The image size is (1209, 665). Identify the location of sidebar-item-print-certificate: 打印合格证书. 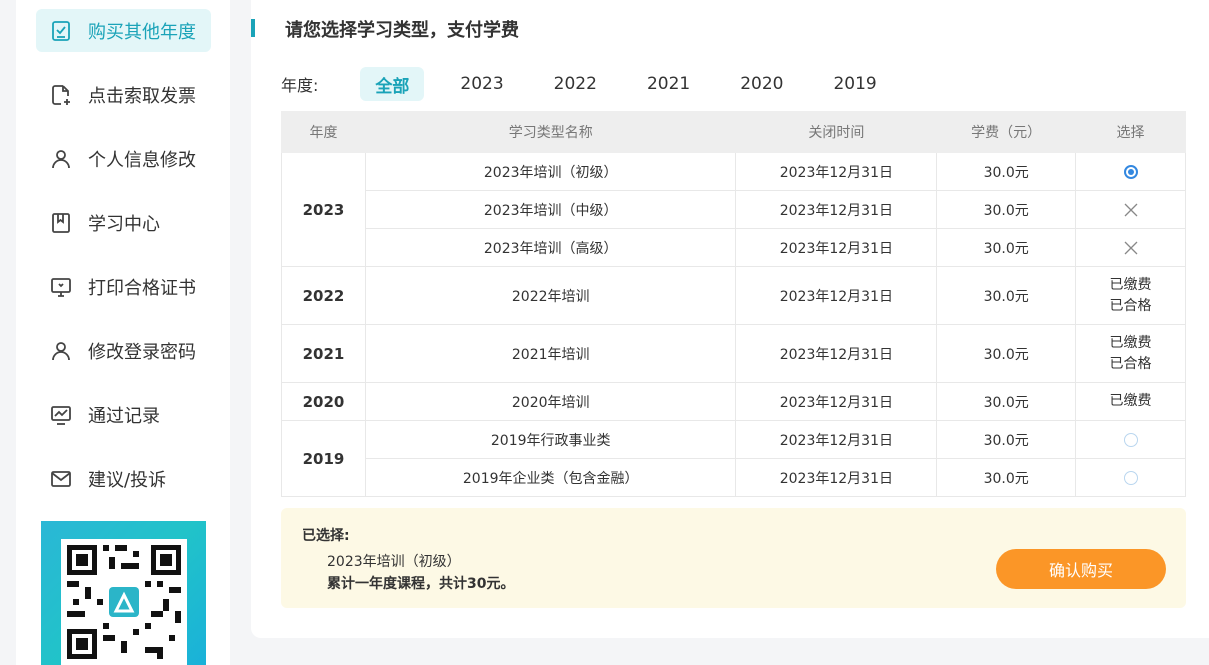
(123, 286).